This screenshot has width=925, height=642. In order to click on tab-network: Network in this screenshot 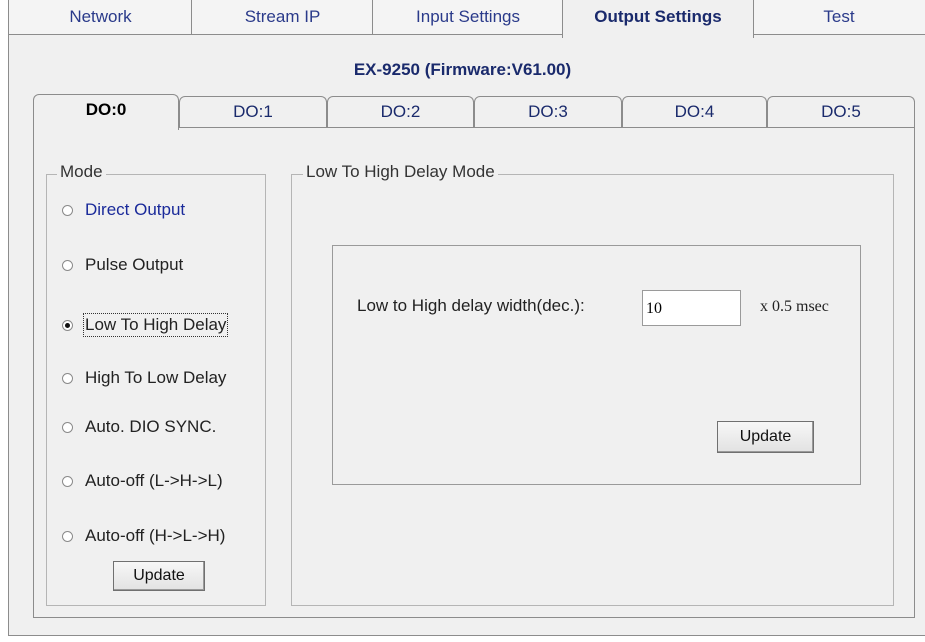, I will do `click(100, 17)`.